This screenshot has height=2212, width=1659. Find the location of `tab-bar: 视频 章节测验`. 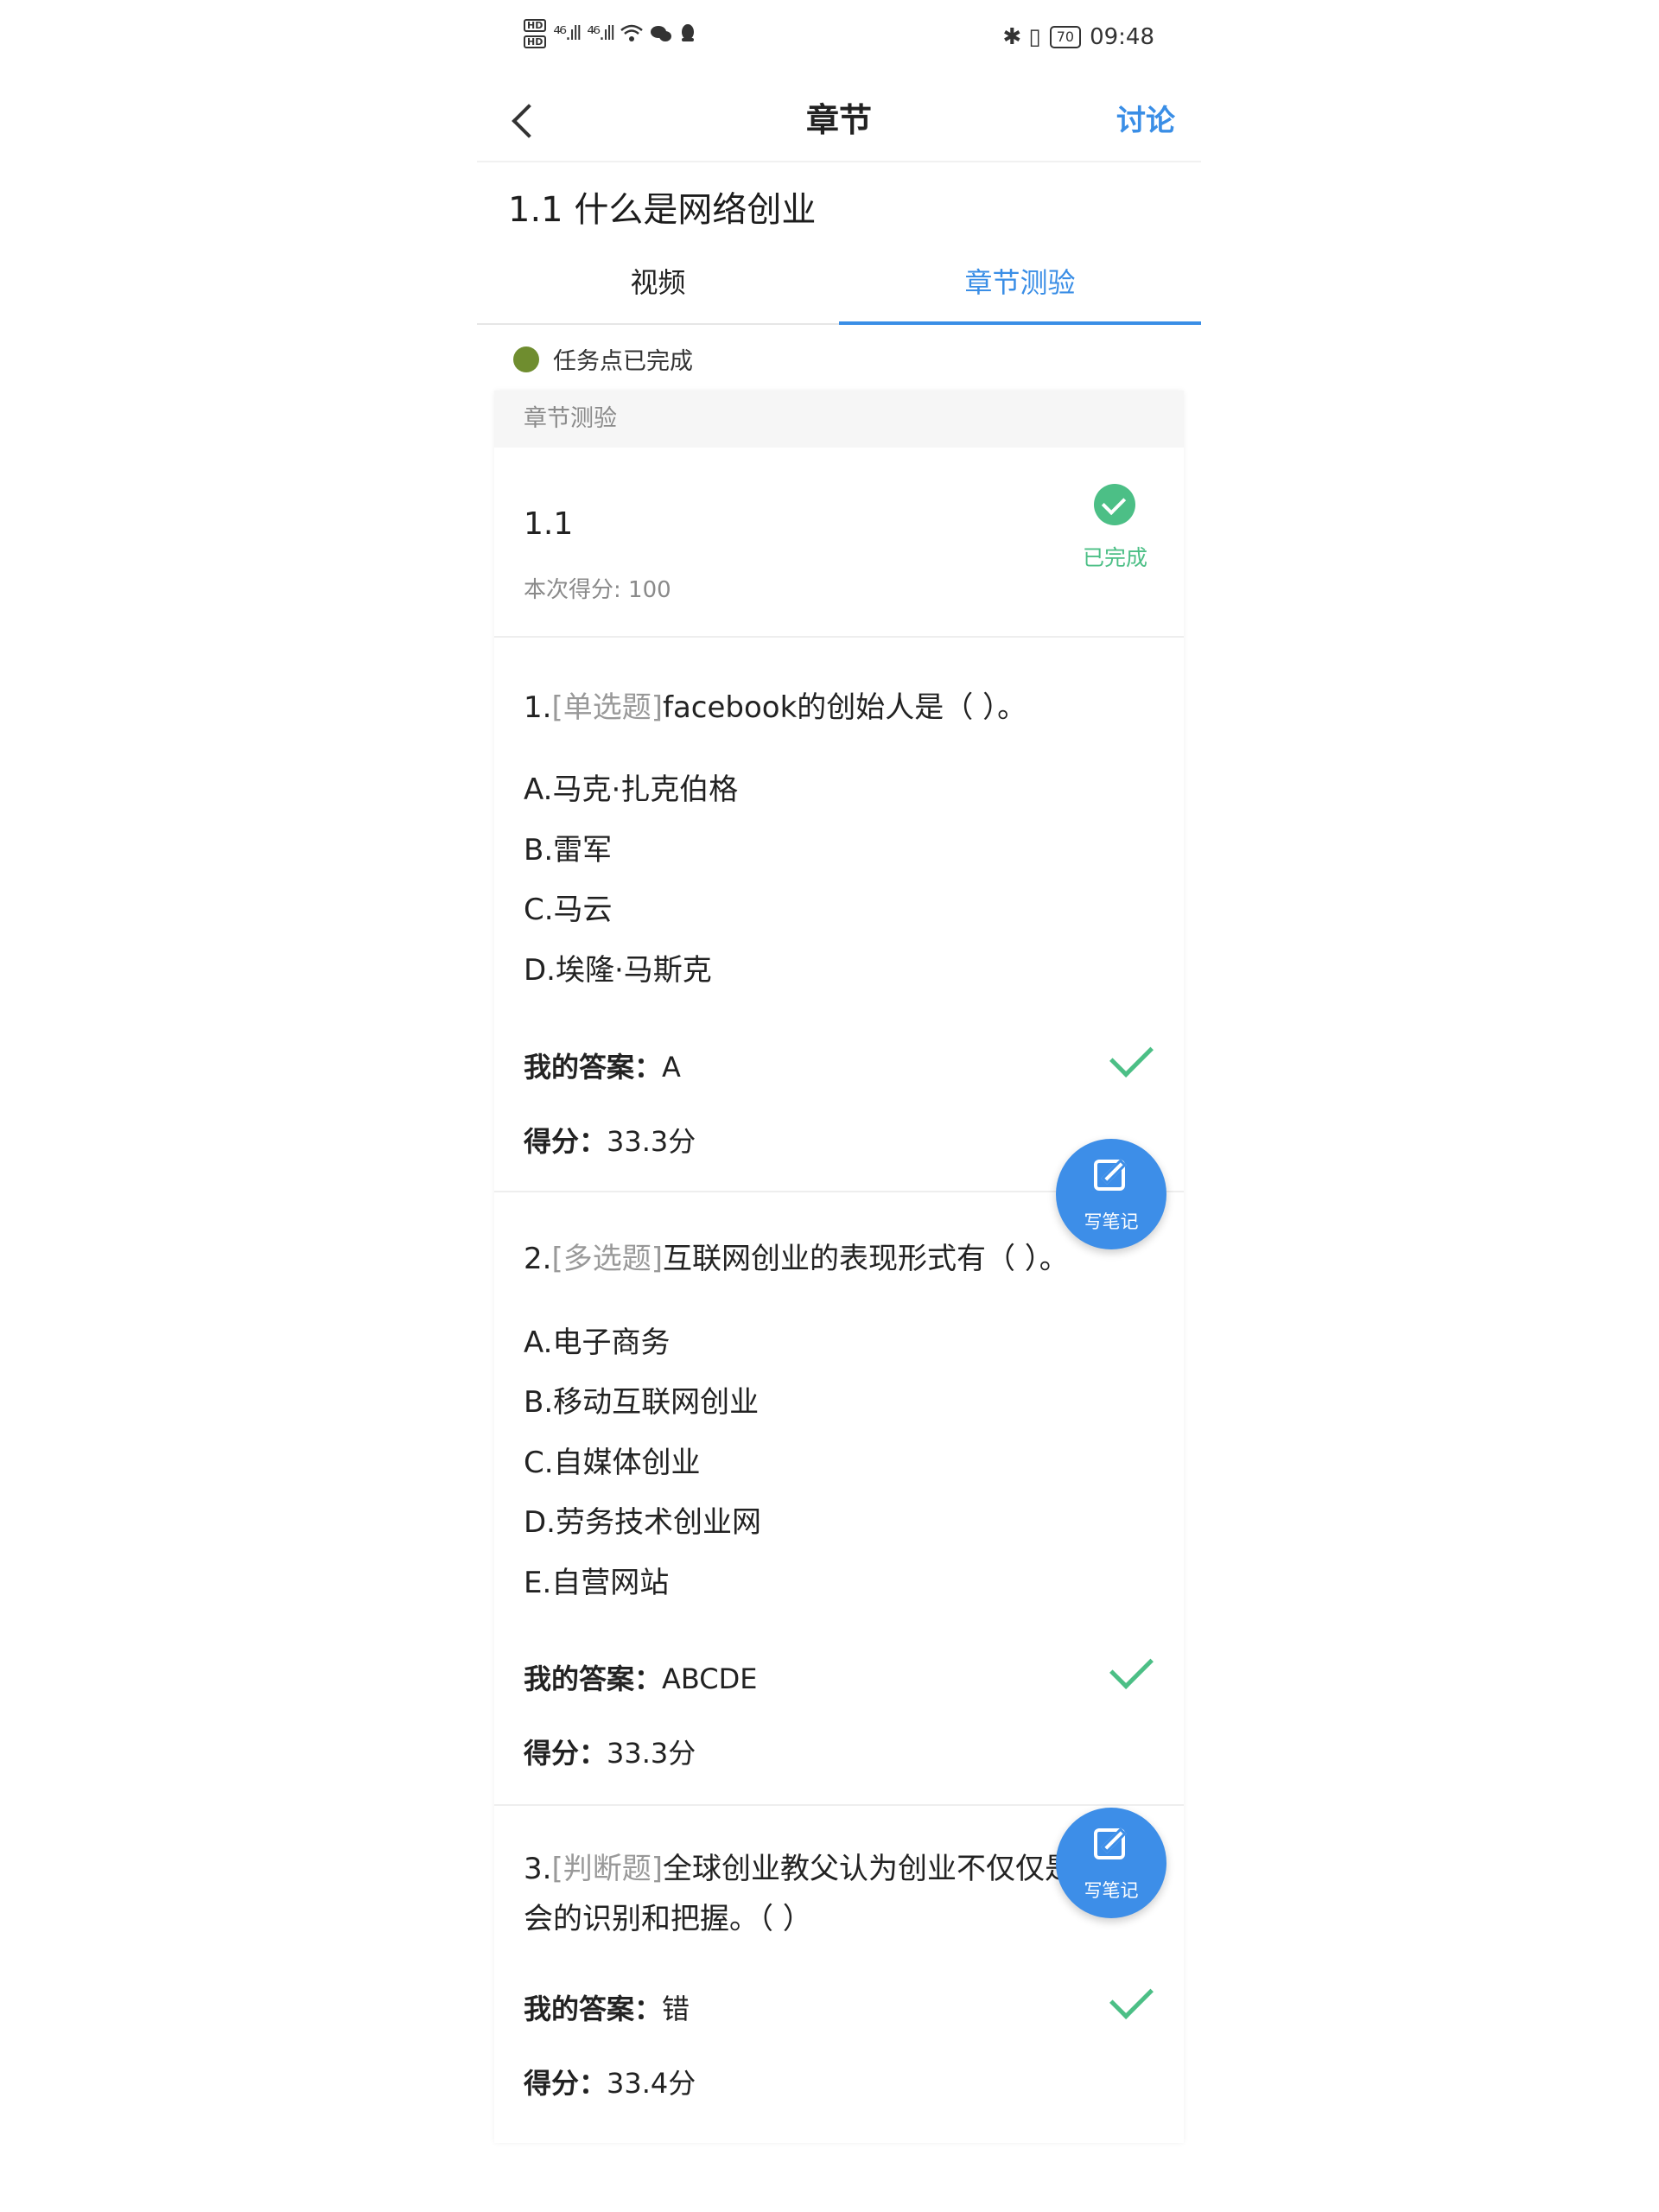

tab-bar: 视频 章节测验 is located at coordinates (839, 288).